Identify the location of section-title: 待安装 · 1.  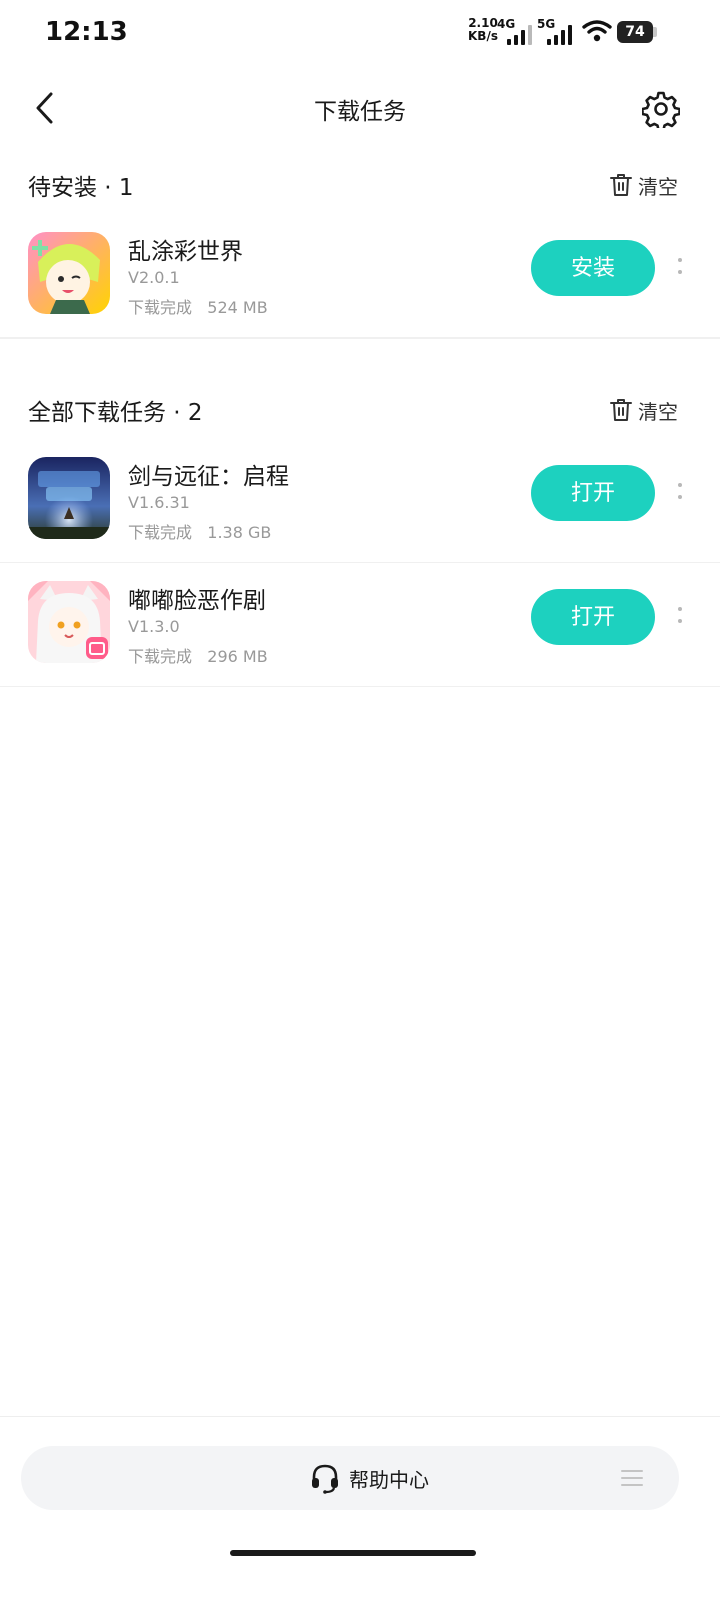
(81, 188).